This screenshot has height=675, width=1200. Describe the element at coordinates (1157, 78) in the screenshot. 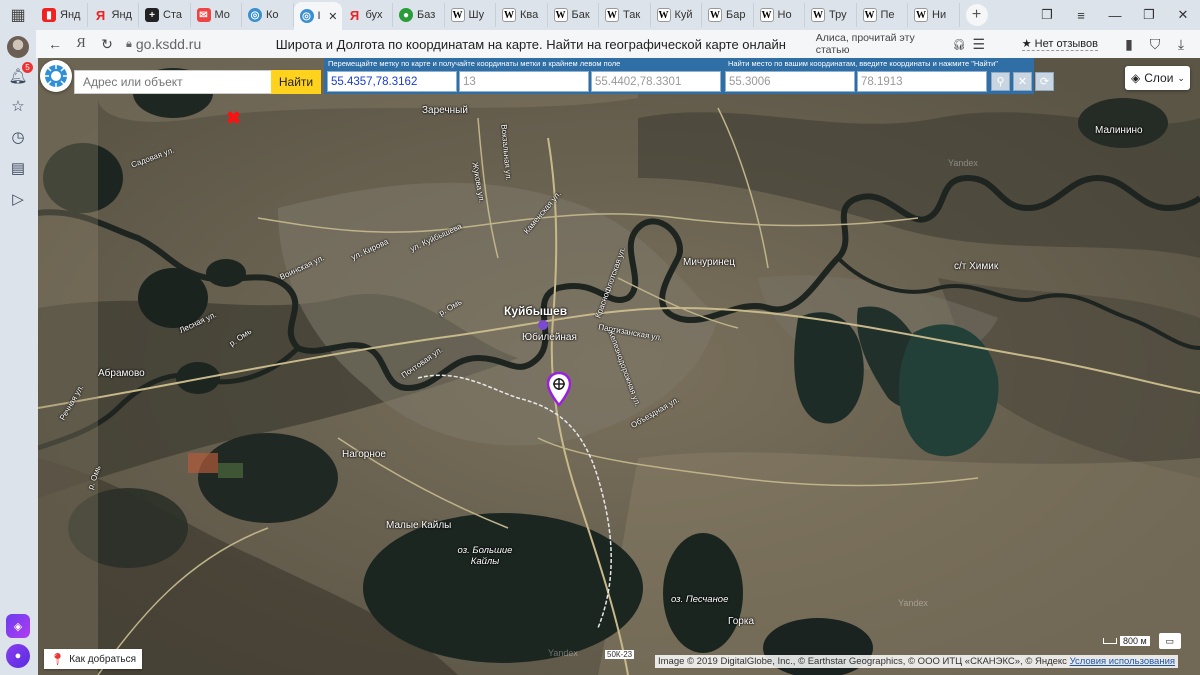

I see `layers-button: ◈ Слои ⌄` at that location.